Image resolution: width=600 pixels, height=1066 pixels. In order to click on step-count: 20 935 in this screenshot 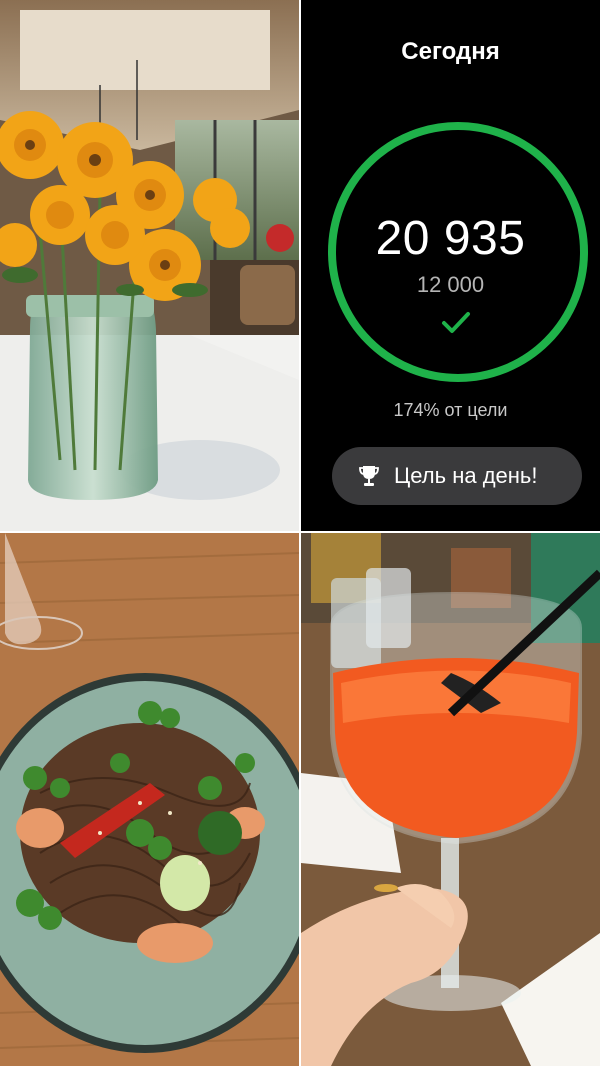, I will do `click(450, 238)`.